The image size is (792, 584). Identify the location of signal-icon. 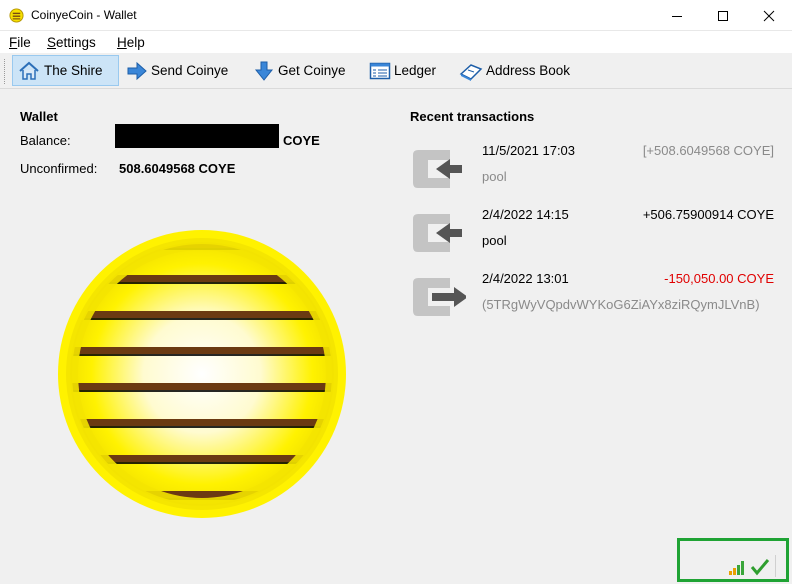
(737, 568).